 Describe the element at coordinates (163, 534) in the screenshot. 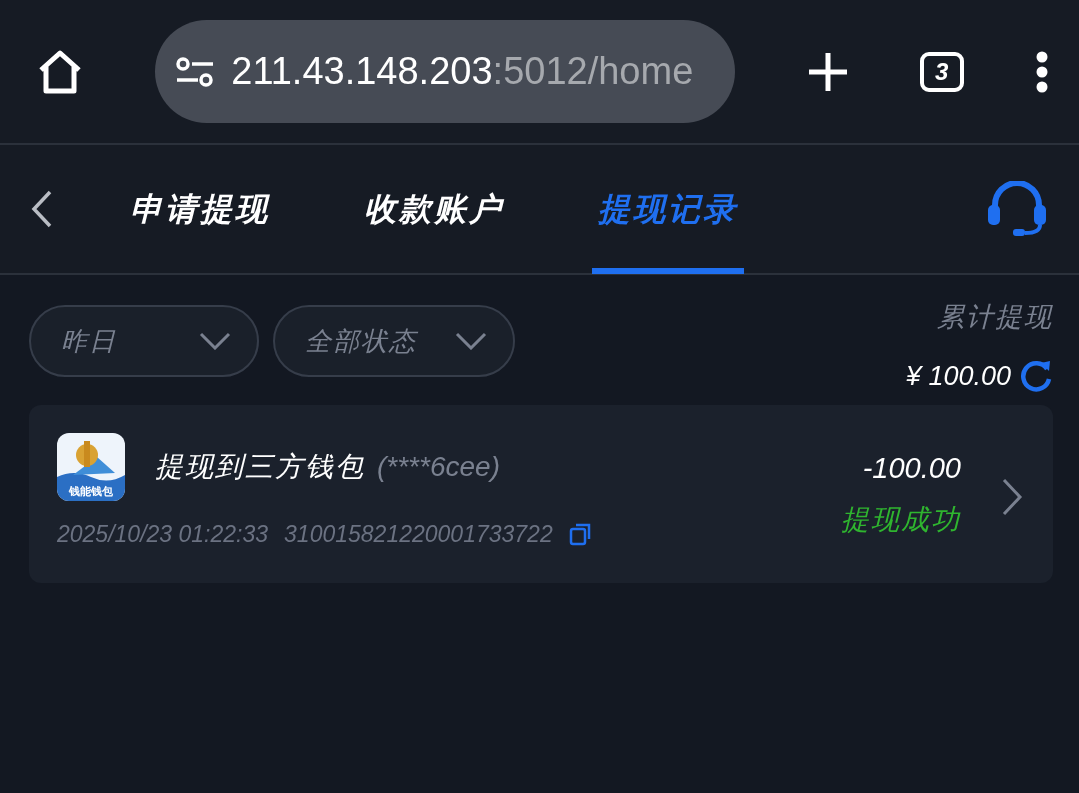

I see `record-time: 2025/10/23 01:22:33` at that location.